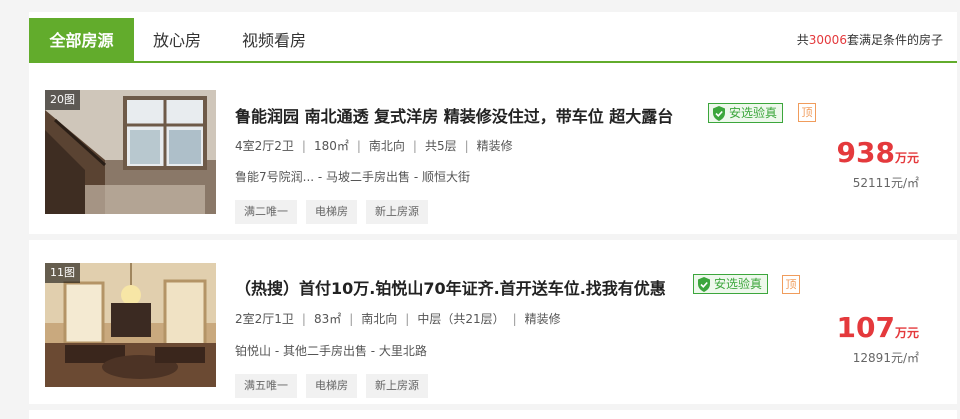 The height and width of the screenshot is (419, 960). What do you see at coordinates (327, 319) in the screenshot?
I see `area: 83㎡` at bounding box center [327, 319].